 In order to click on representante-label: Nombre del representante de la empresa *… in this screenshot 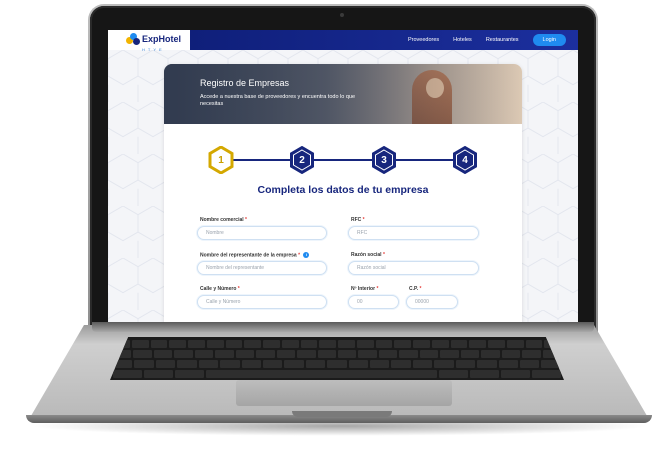, I will do `click(255, 255)`.